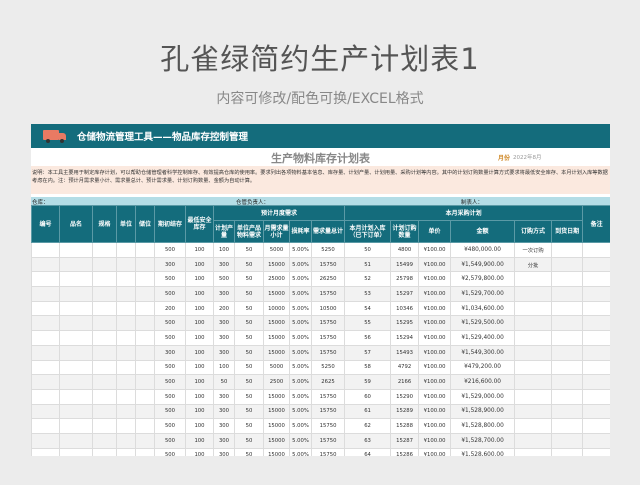 The image size is (640, 485). Describe the element at coordinates (533, 264) in the screenshot. I see `cell-order-method: 分批` at that location.